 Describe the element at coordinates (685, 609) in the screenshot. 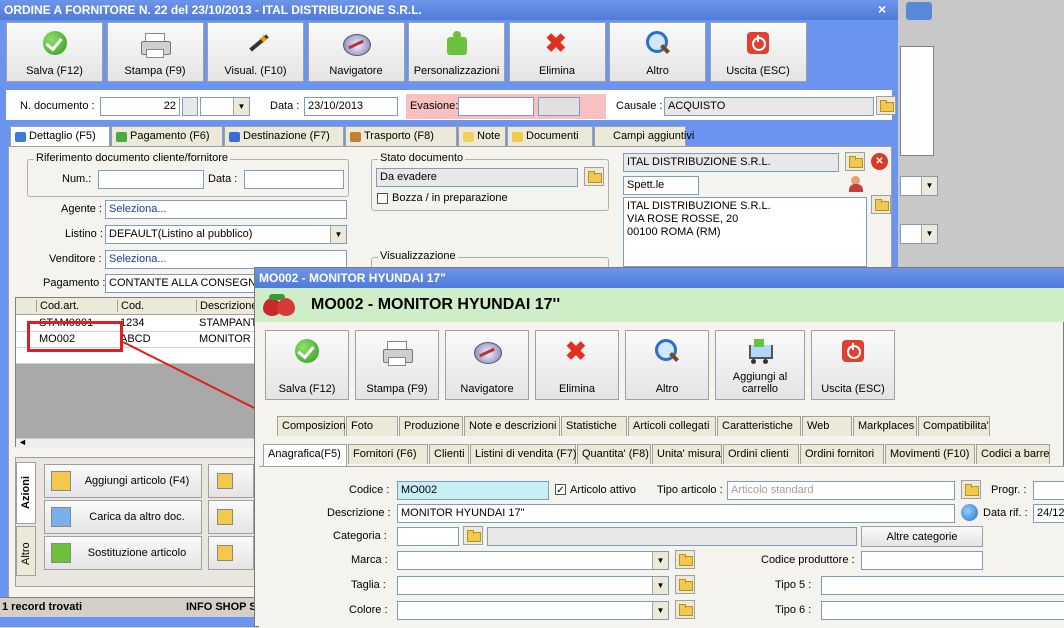

I see `colore-folder-icon` at that location.